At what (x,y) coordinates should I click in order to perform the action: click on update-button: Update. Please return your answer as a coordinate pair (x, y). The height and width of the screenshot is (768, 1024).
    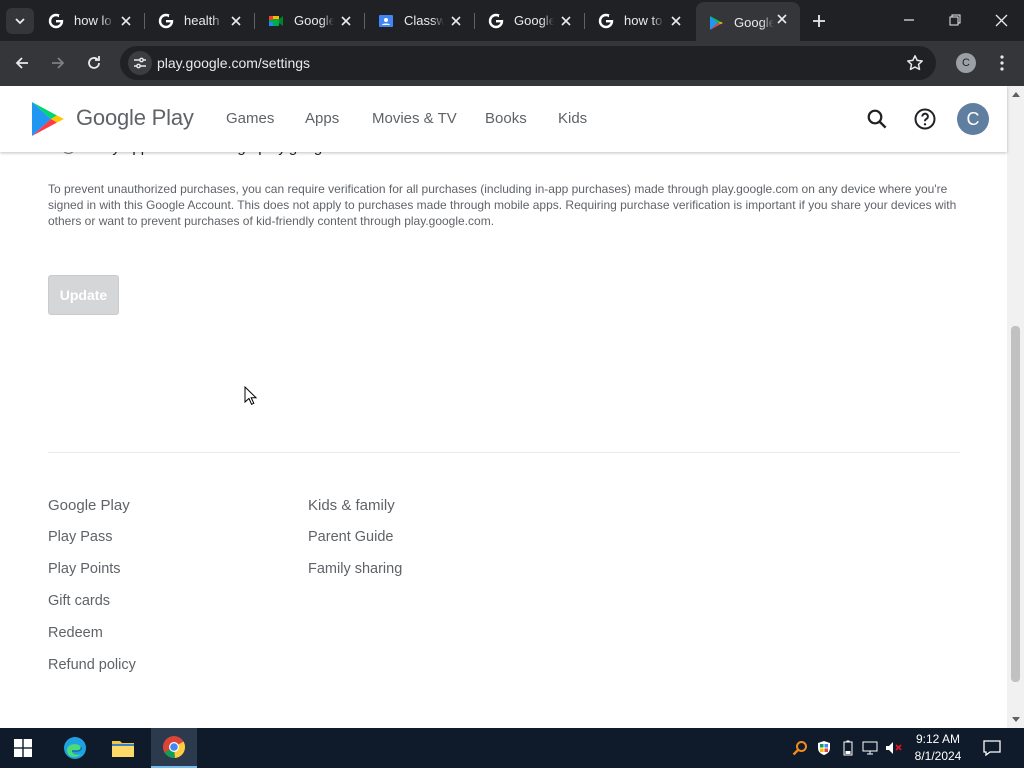
    Looking at the image, I should click on (83, 295).